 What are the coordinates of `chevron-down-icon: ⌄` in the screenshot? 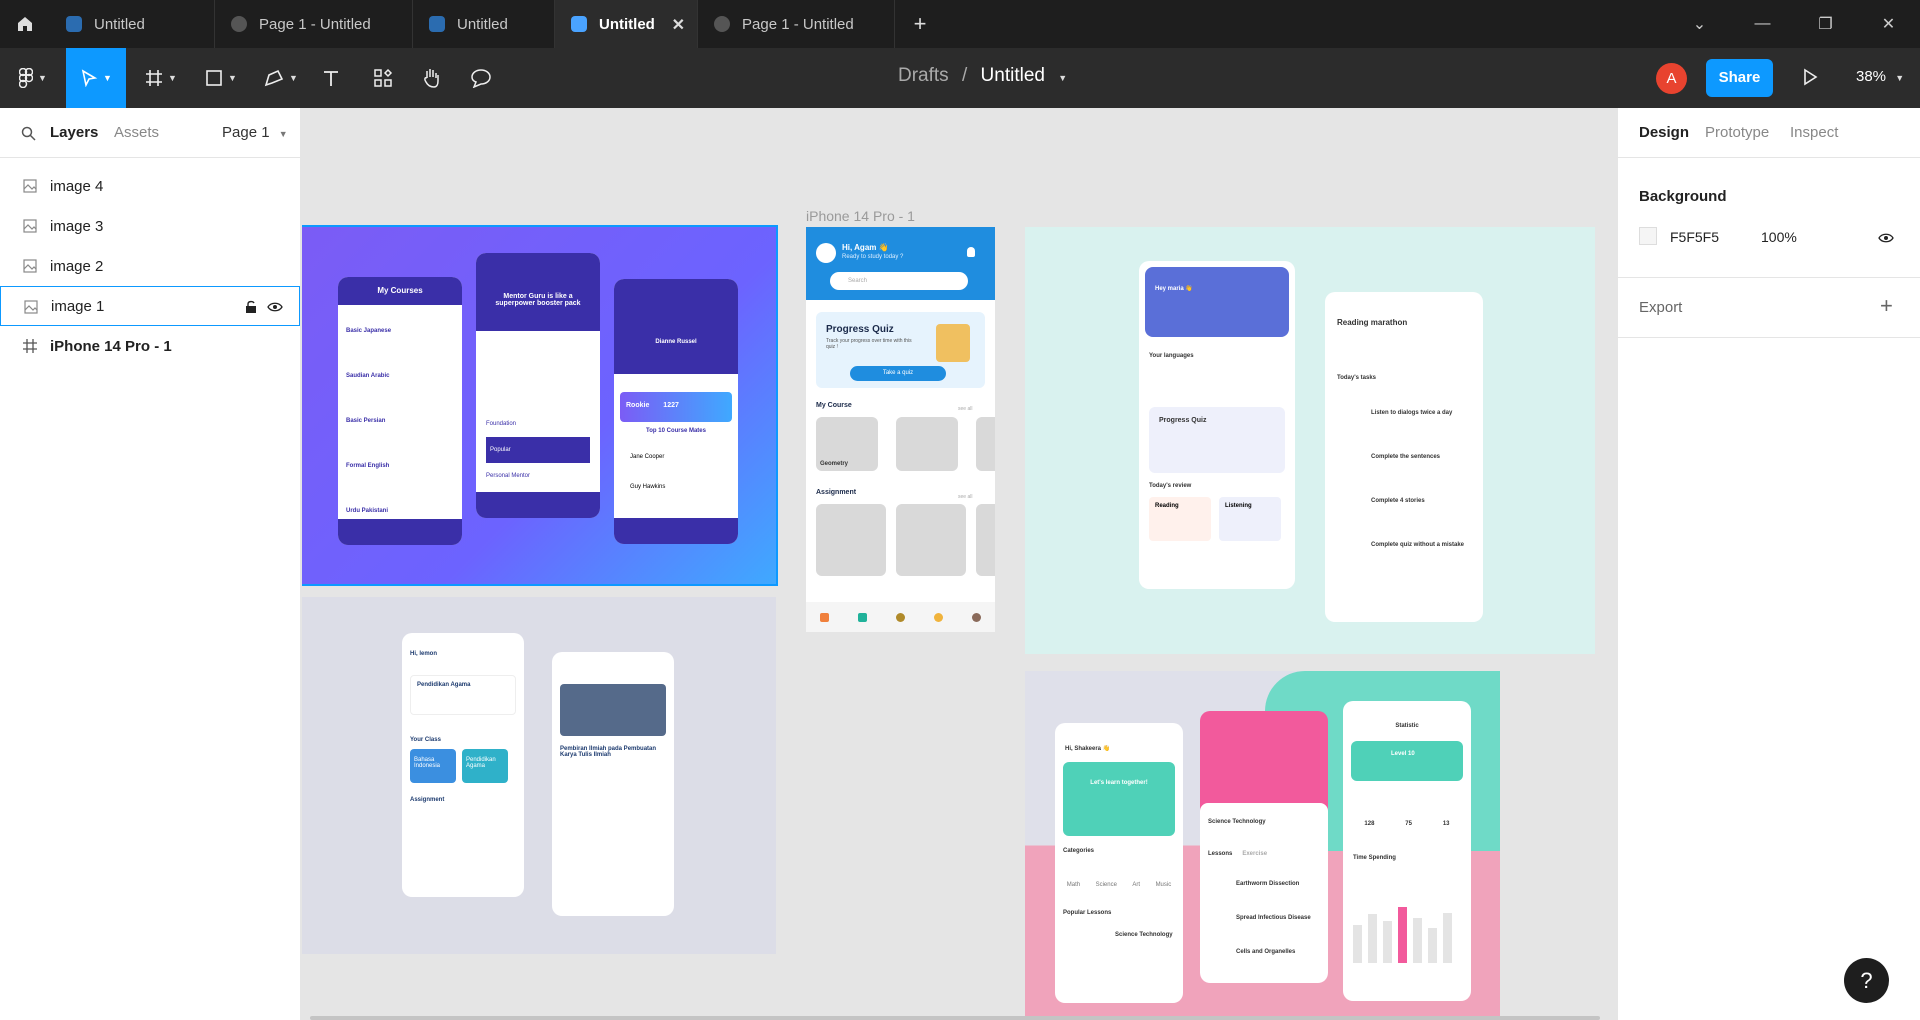 It's located at (1699, 24).